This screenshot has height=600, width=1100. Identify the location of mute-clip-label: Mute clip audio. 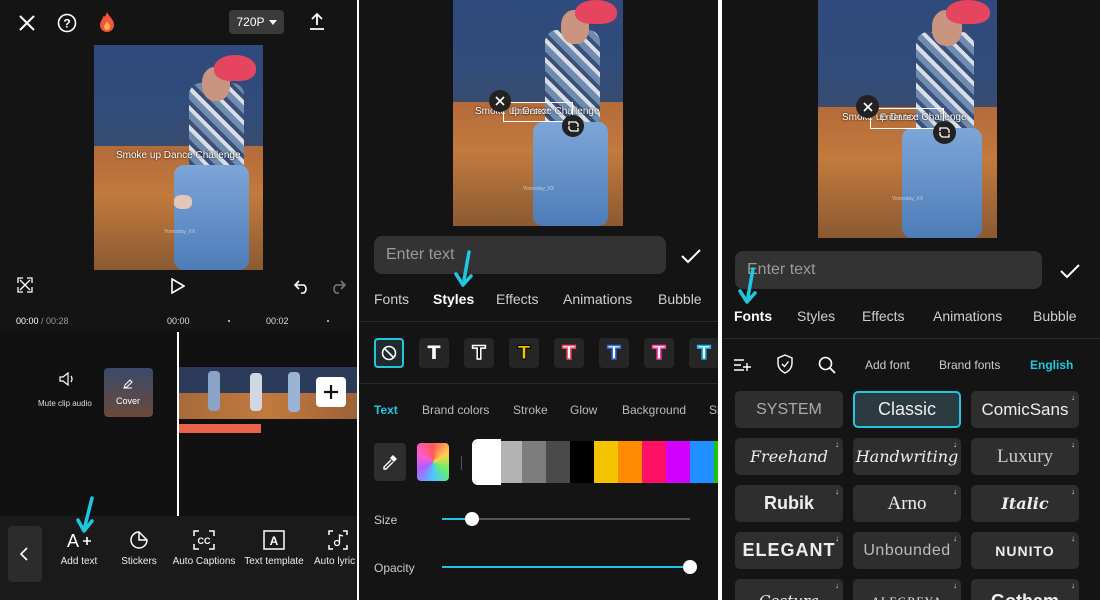
(65, 403).